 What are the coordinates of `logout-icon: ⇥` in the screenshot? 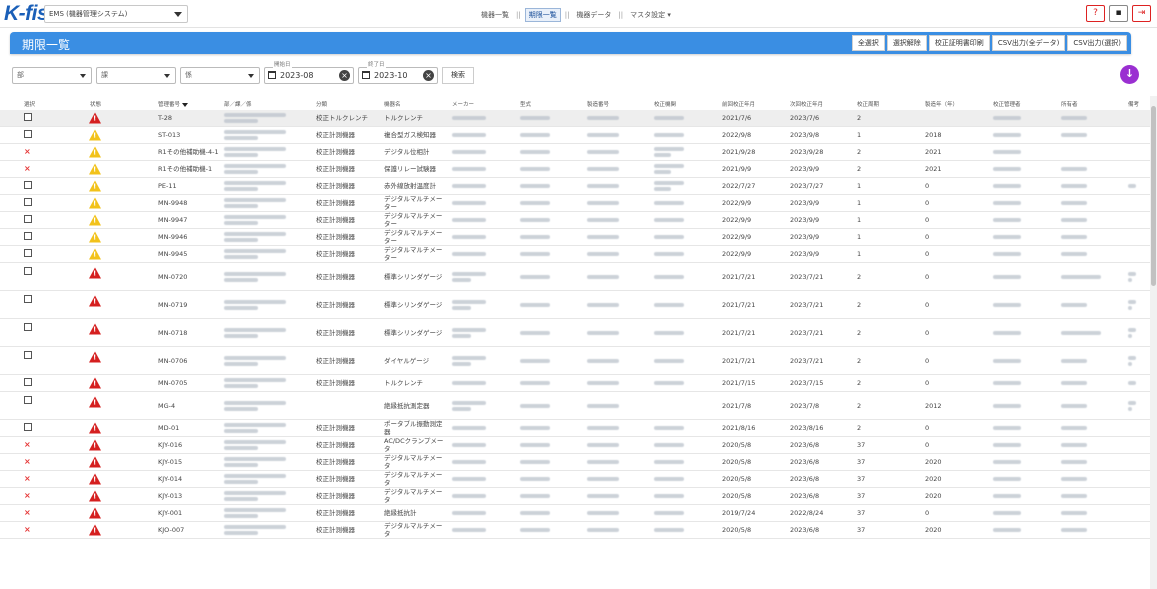 It's located at (1141, 13).